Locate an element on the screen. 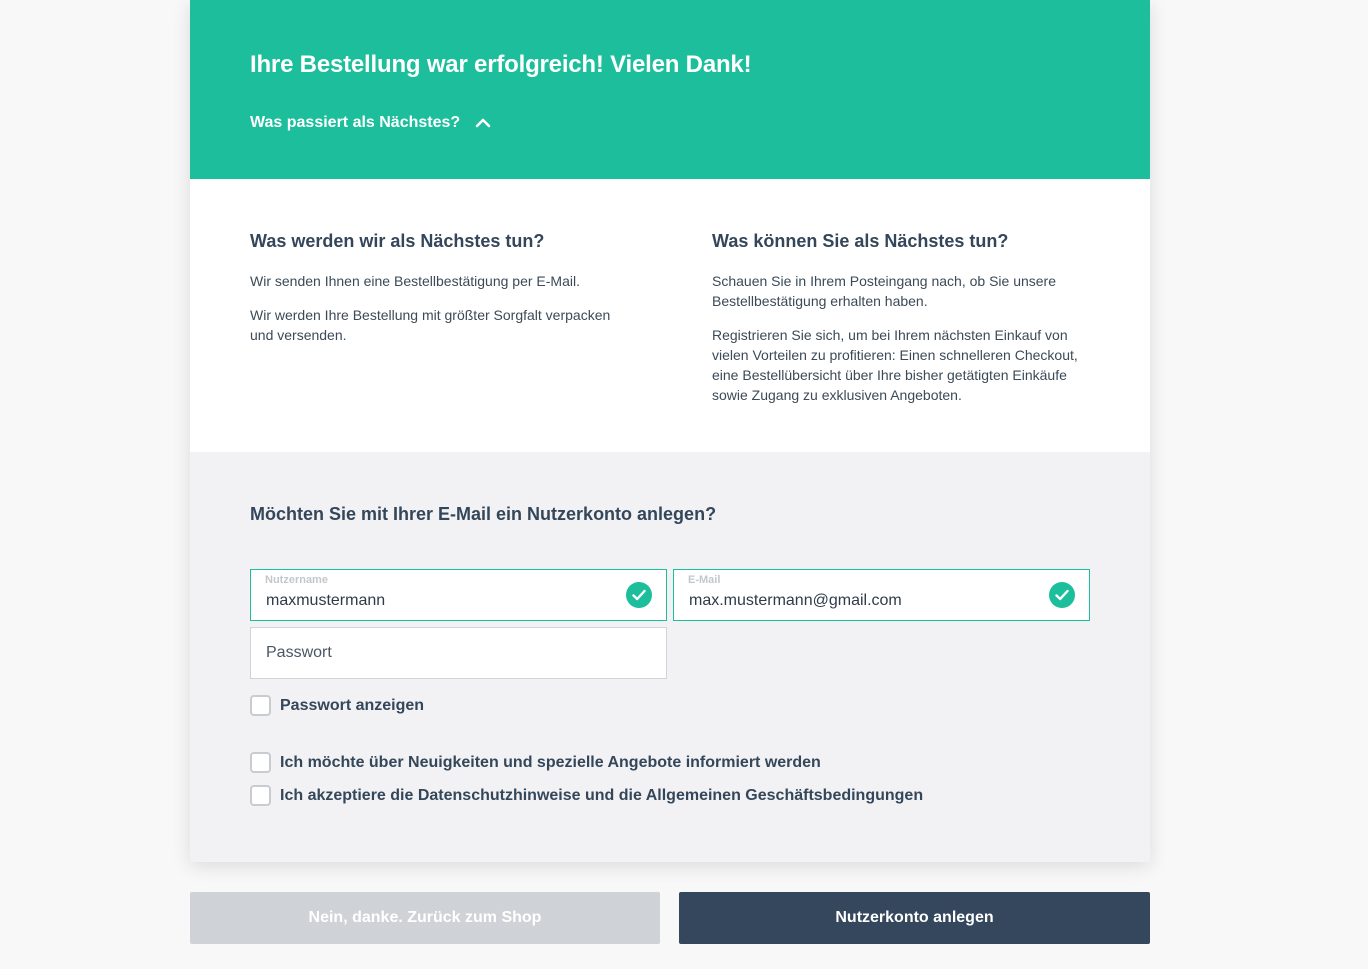  password-placeholder: Passwort is located at coordinates (299, 652).